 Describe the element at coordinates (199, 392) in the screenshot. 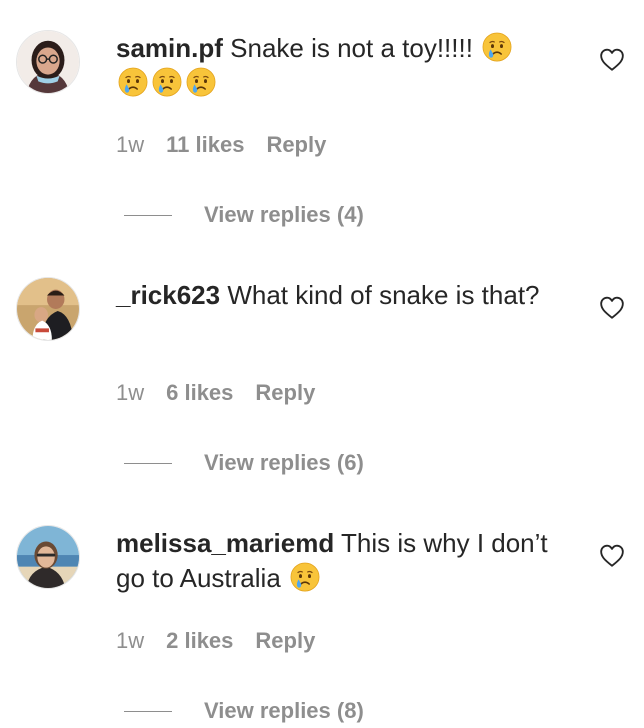

I see `likes-count: 6 likes` at that location.